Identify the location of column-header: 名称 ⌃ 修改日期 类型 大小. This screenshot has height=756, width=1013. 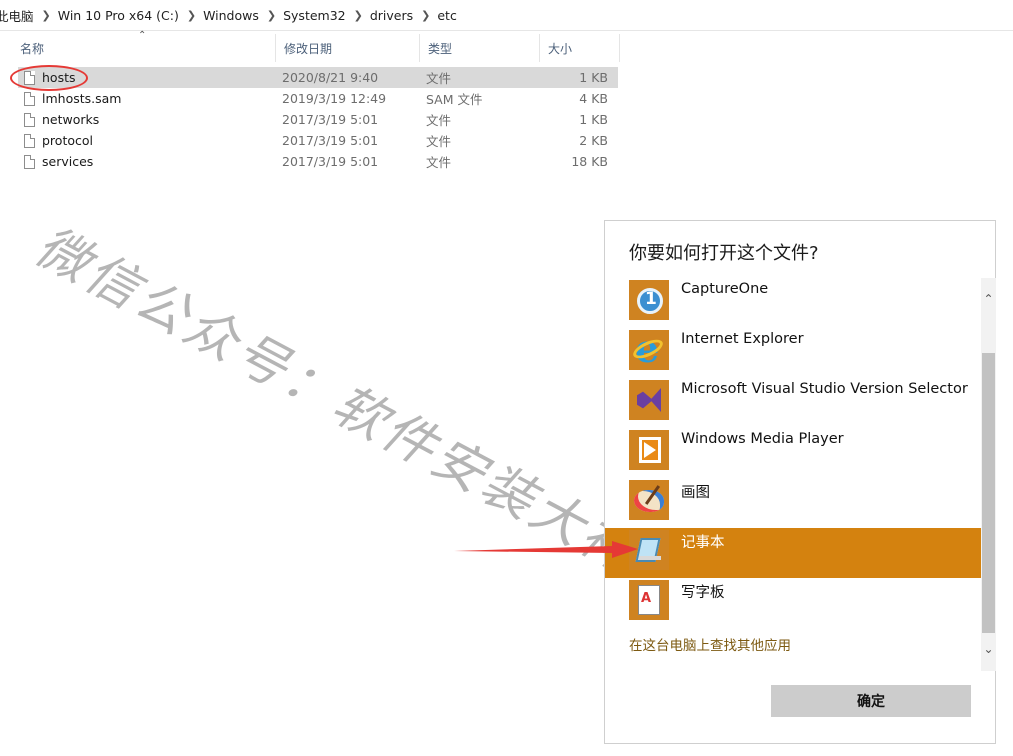
(316, 46).